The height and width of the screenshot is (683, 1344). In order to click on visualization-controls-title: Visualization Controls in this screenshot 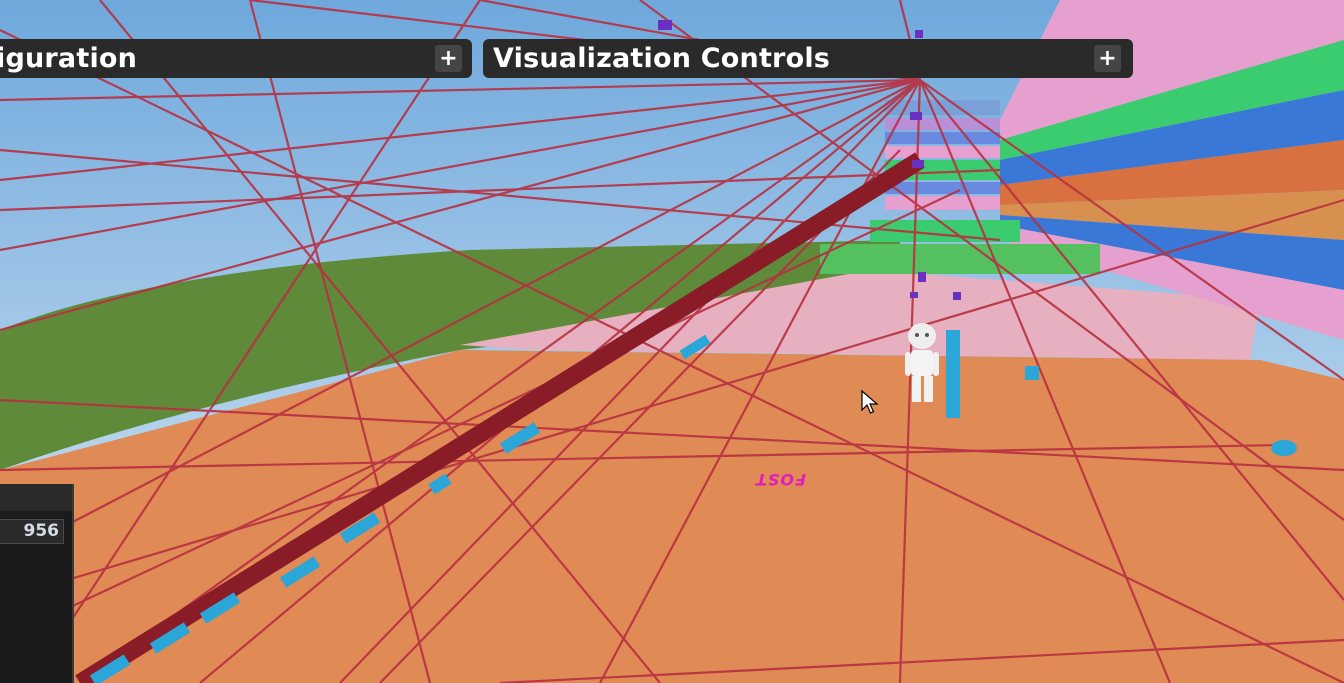, I will do `click(662, 58)`.